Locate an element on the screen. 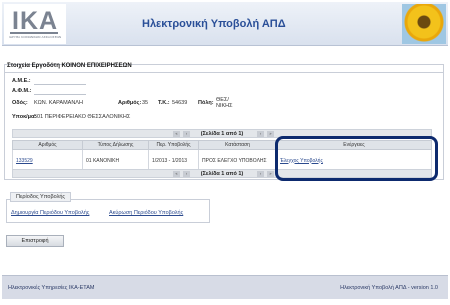  col-period: Περ. Υποβολής is located at coordinates (173, 145).